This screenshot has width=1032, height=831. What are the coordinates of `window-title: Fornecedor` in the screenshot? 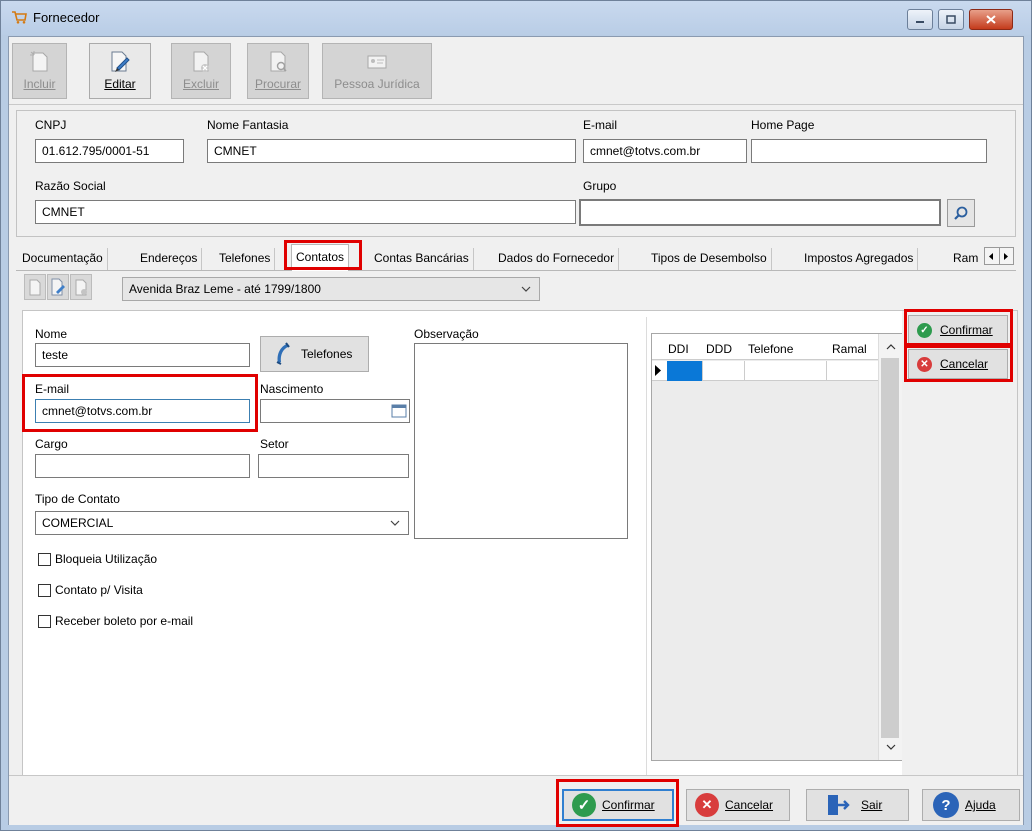 It's located at (66, 17).